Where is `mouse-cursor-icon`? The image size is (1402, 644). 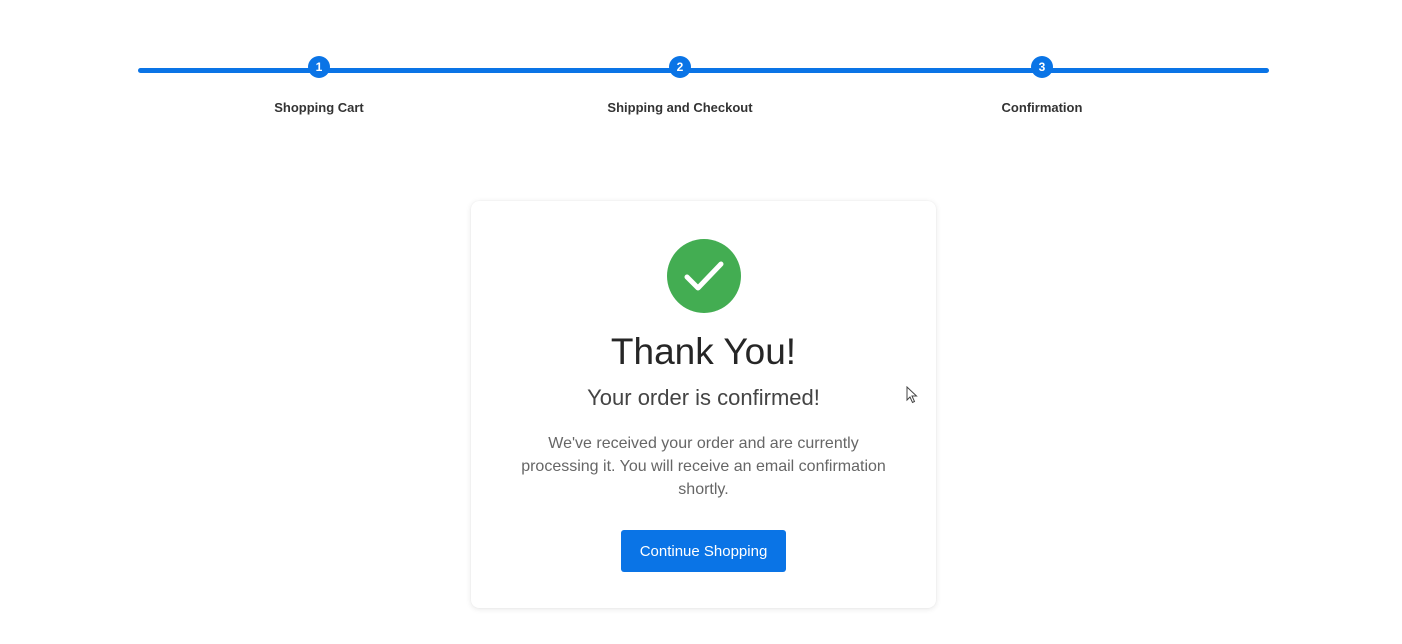
mouse-cursor-icon is located at coordinates (912, 395).